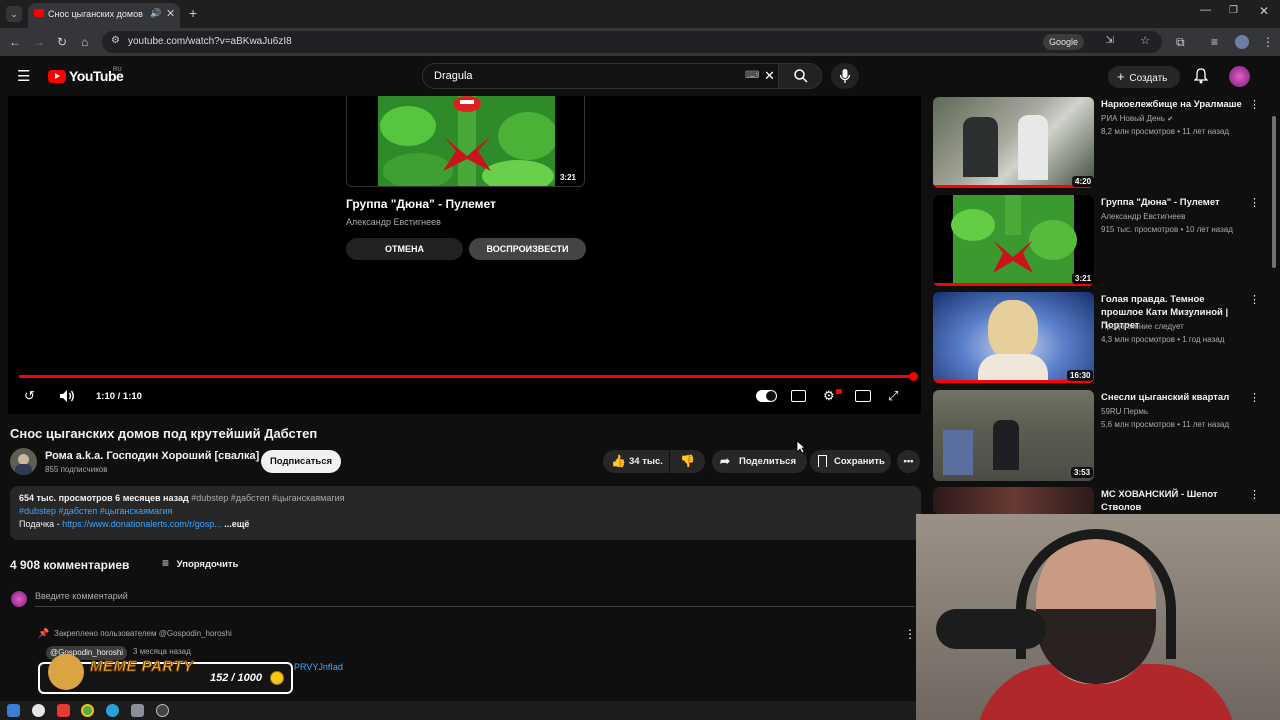 The image size is (1280, 720). Describe the element at coordinates (15, 42) in the screenshot. I see `back-icon: ←` at that location.